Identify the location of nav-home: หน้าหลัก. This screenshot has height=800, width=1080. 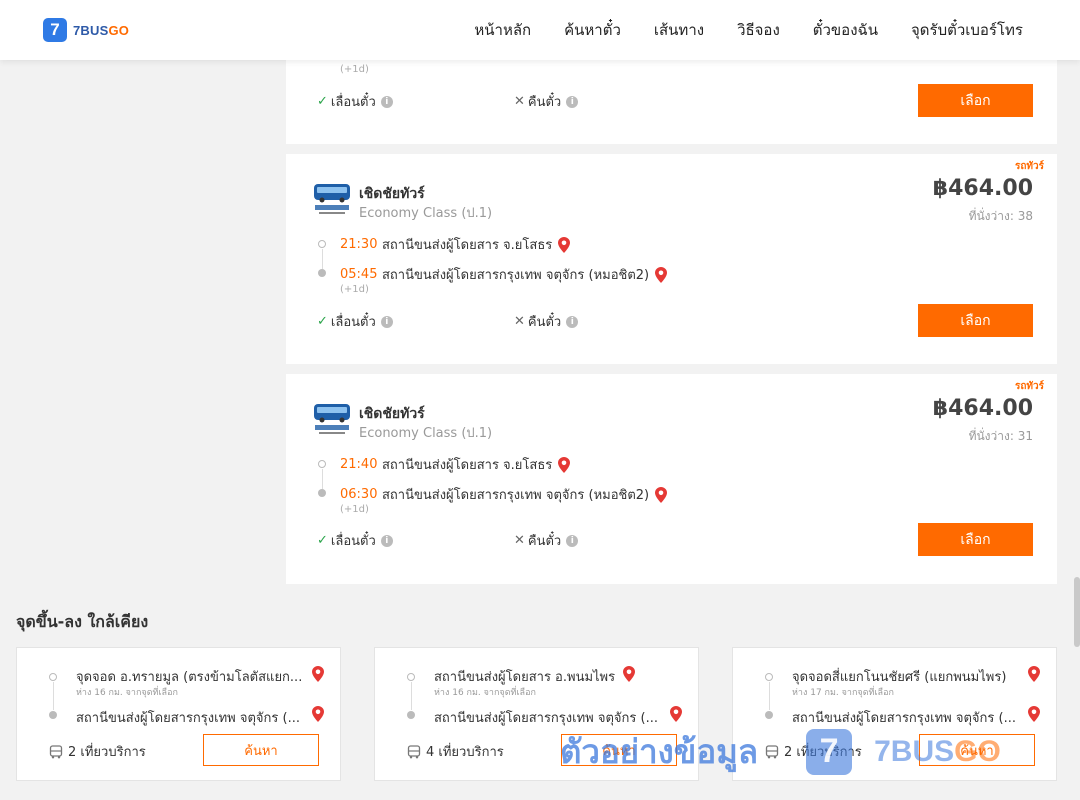
(502, 30).